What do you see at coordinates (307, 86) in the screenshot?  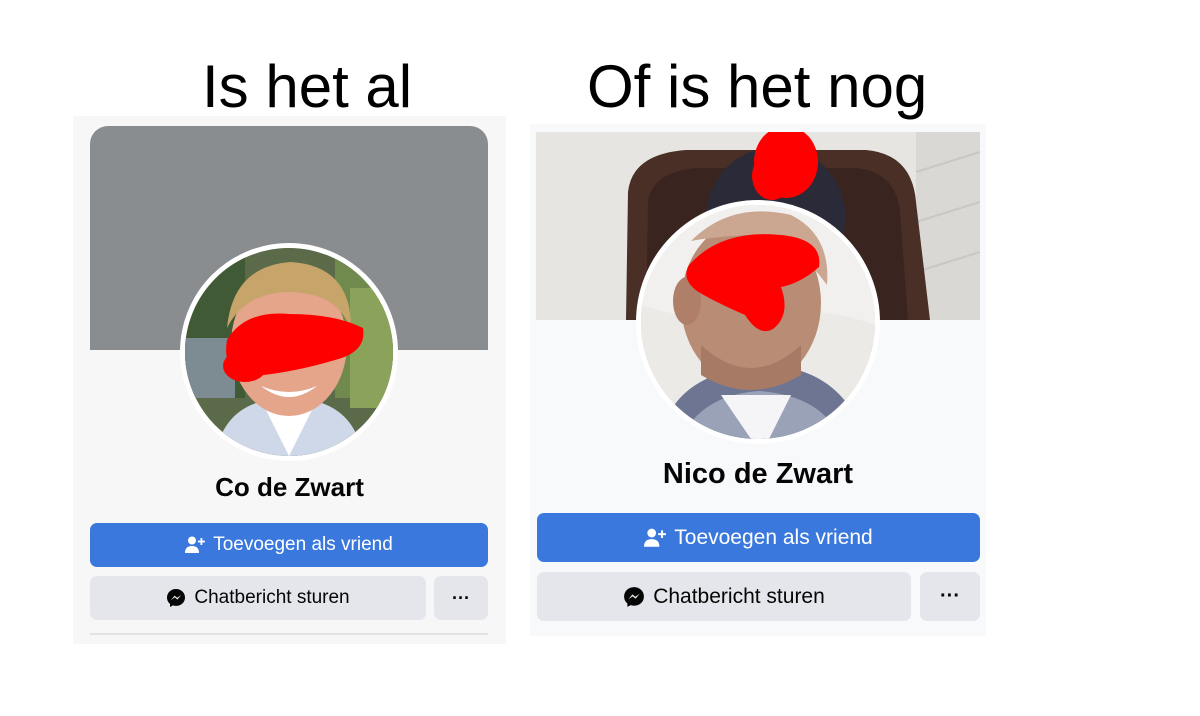 I see `heading-left: Is het al` at bounding box center [307, 86].